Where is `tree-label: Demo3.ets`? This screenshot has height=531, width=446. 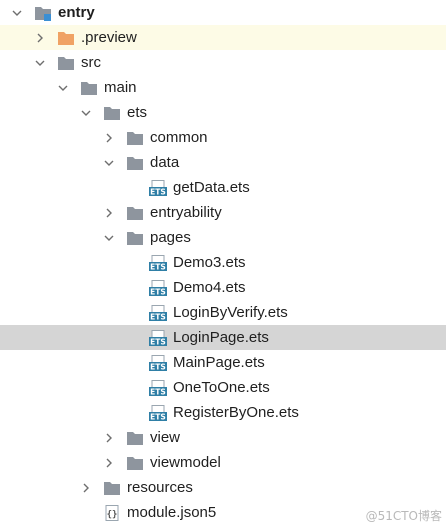 tree-label: Demo3.ets is located at coordinates (209, 262).